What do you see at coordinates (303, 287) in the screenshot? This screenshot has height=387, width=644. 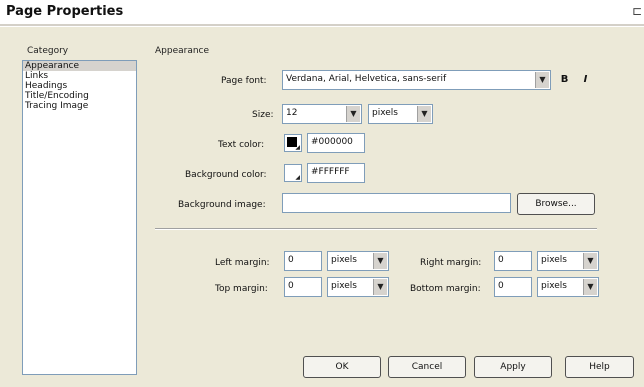 I see `top-margin-field: 0` at bounding box center [303, 287].